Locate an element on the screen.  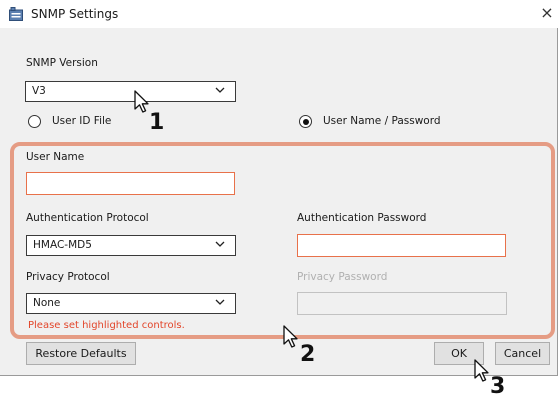
window-title: SNMP Settings is located at coordinates (75, 14).